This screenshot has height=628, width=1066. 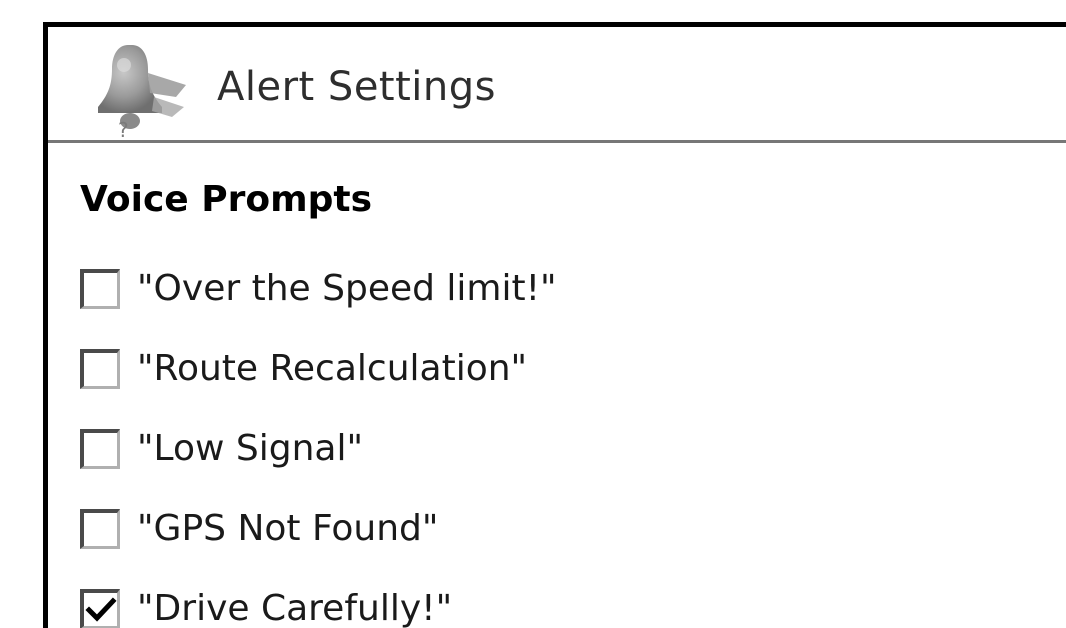 I want to click on option-label: "Over the Speed limit!", so click(x=347, y=288).